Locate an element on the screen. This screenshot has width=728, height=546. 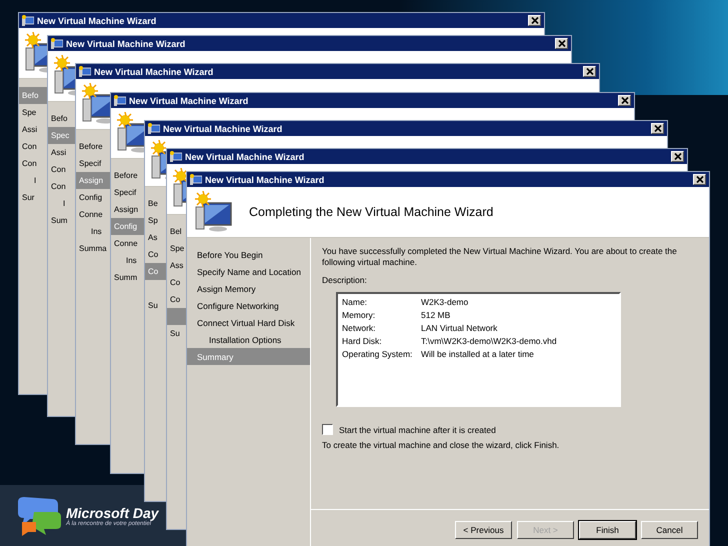
wizard-step: Before You Begin is located at coordinates (248, 254).